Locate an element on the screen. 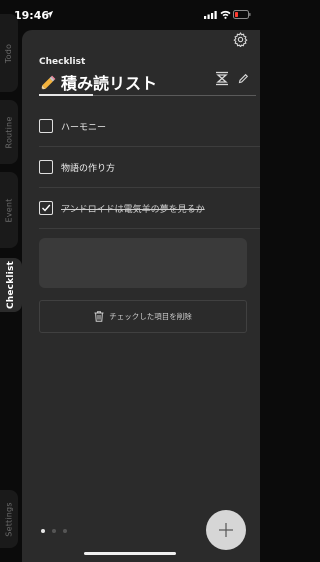  tab-todo: Todo is located at coordinates (9, 53).